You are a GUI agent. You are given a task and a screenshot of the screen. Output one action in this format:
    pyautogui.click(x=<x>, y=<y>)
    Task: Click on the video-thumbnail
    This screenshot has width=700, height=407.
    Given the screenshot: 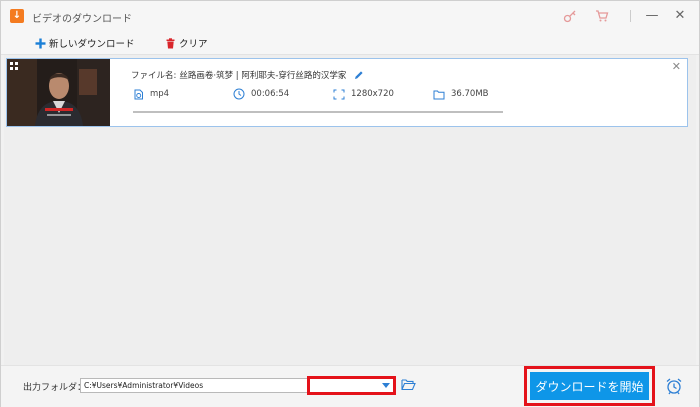 What is the action you would take?
    pyautogui.click(x=58, y=92)
    